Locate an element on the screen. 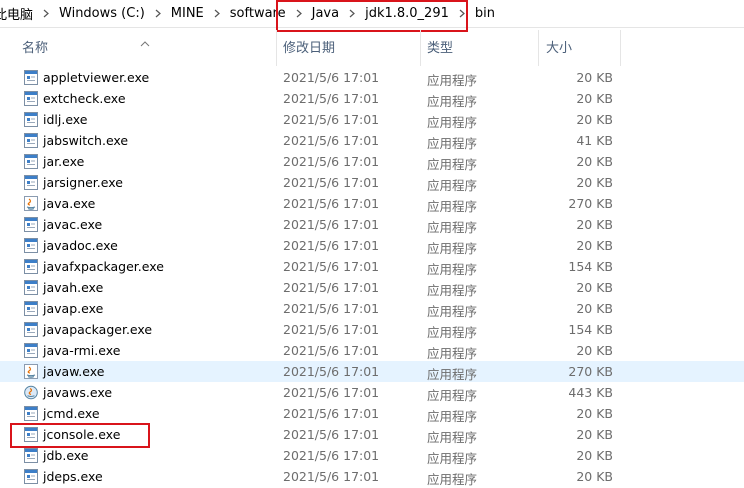 The width and height of the screenshot is (744, 488). file-row: jdeps.exe 2021/5/6 17:01 应用程序 20 KB is located at coordinates (372, 476).